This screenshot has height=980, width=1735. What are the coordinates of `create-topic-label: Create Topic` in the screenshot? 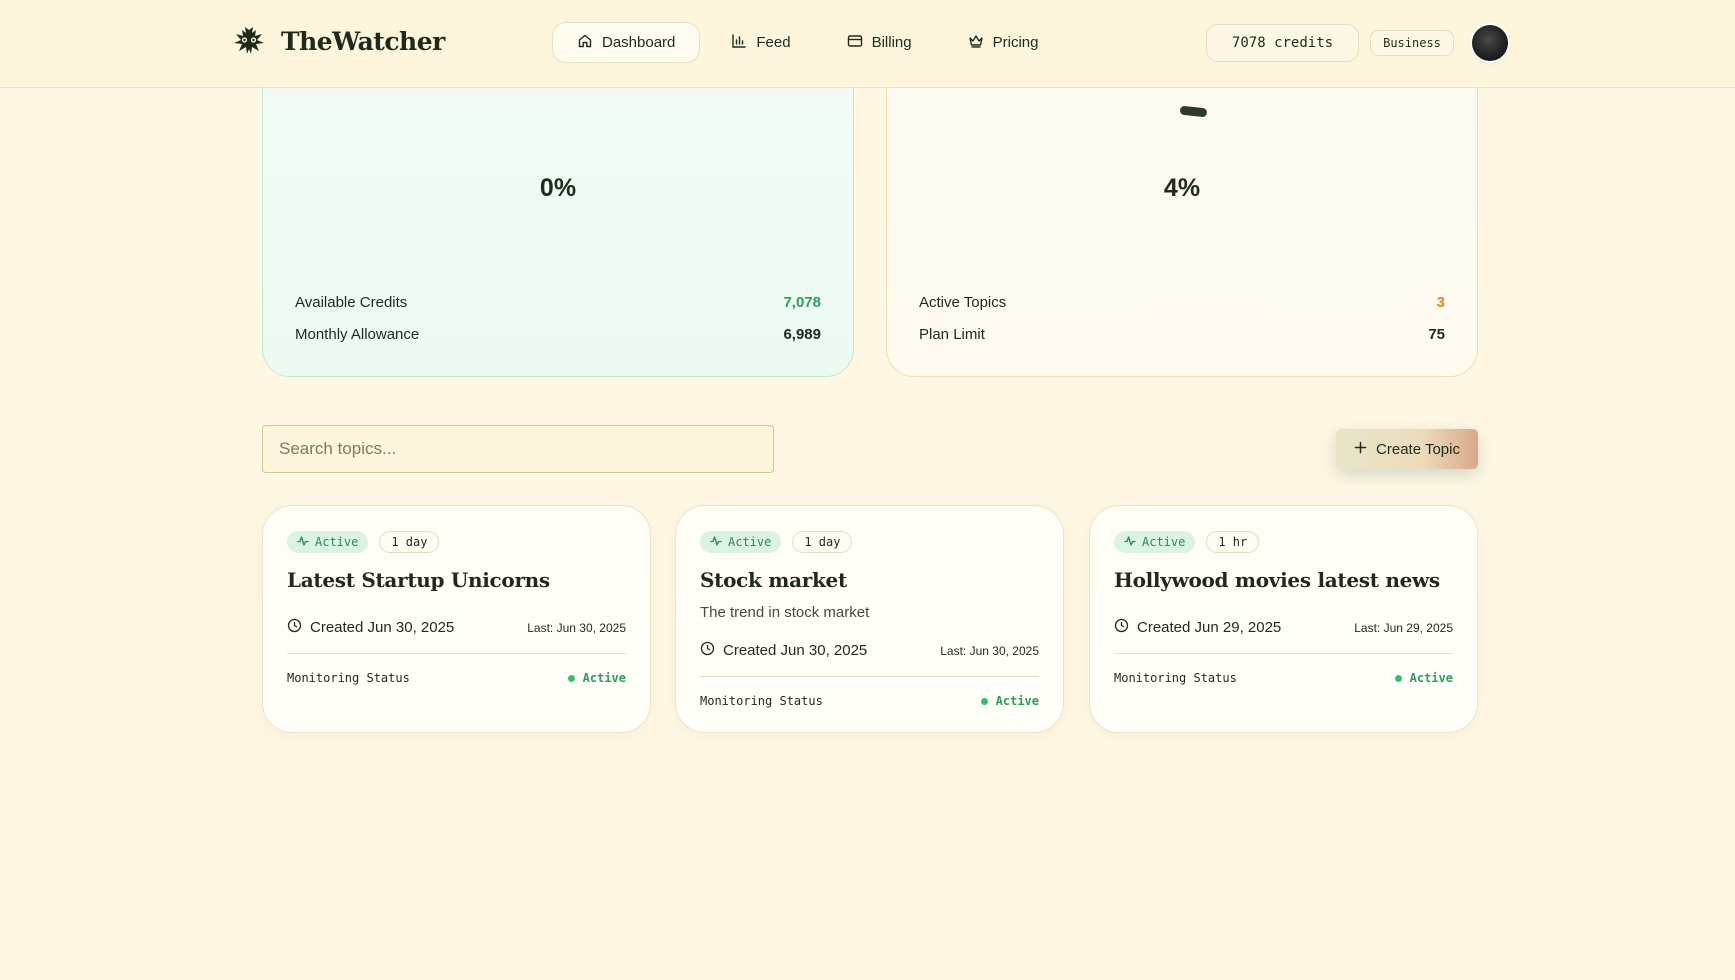 It's located at (1418, 449).